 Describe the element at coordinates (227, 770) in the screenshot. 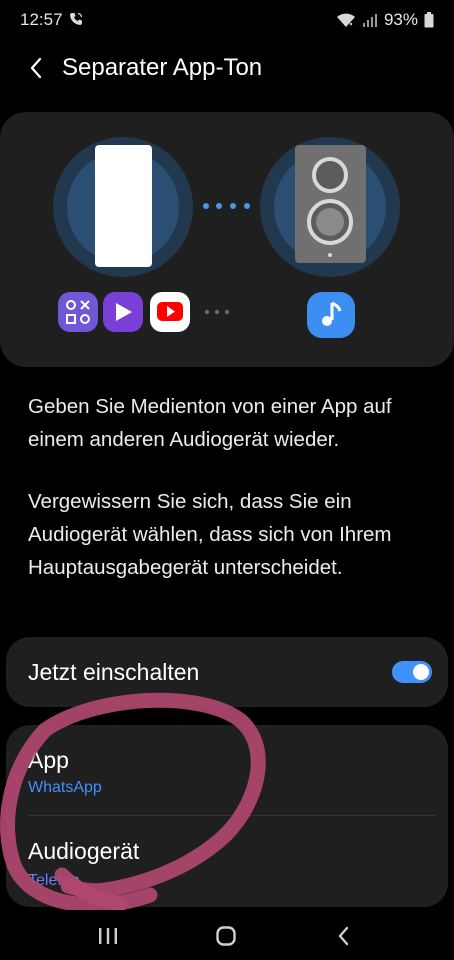

I see `app-setting-row: App WhatsApp` at that location.